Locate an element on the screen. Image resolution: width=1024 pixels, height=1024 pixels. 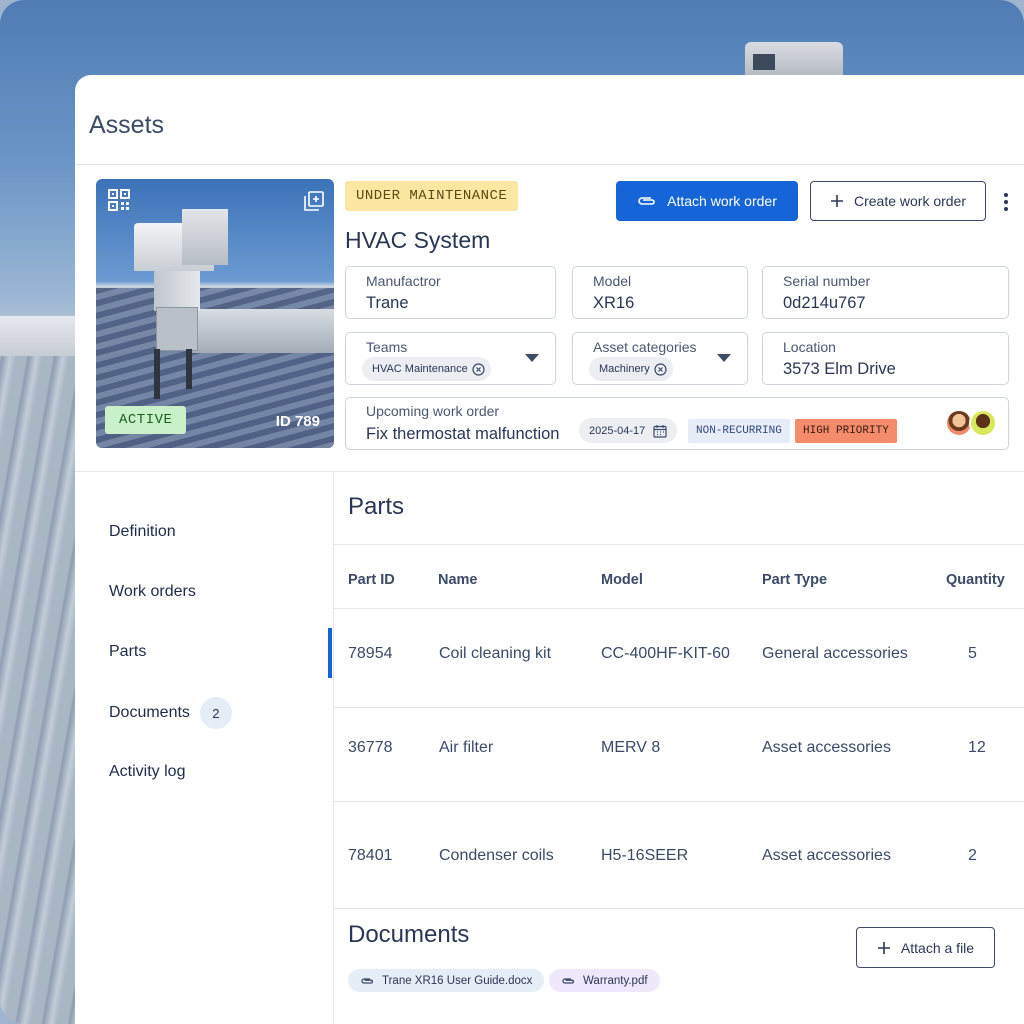
cell-name: Air filter is located at coordinates (466, 747).